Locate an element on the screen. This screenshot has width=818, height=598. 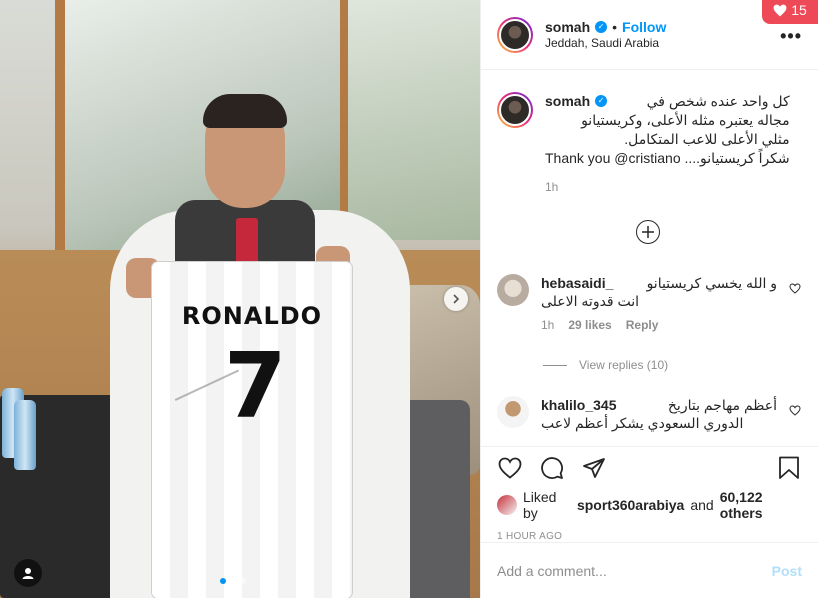
save-button is located at coordinates (789, 468).